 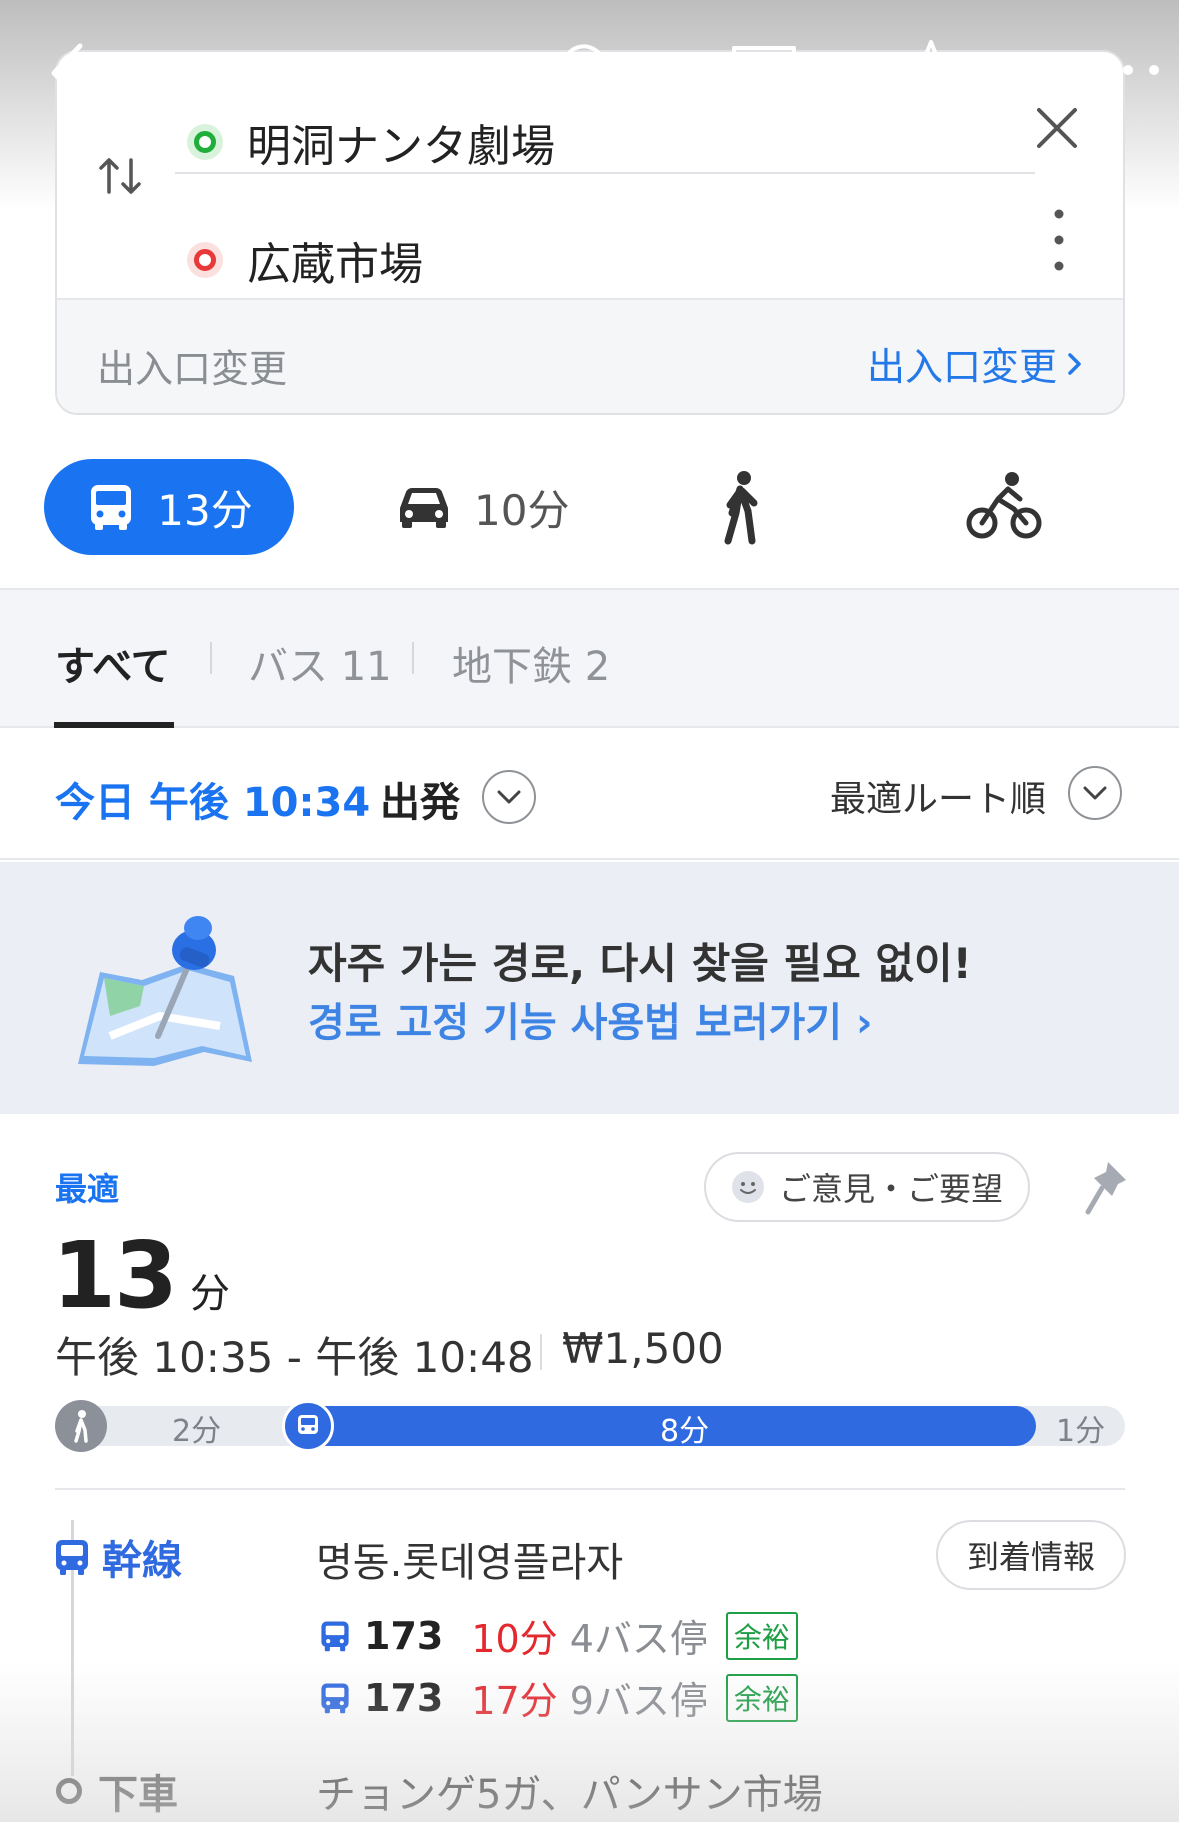 I want to click on bus-eta: 10分, so click(x=514, y=1639).